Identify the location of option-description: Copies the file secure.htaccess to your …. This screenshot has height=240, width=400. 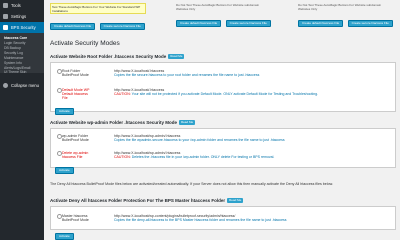
(187, 75).